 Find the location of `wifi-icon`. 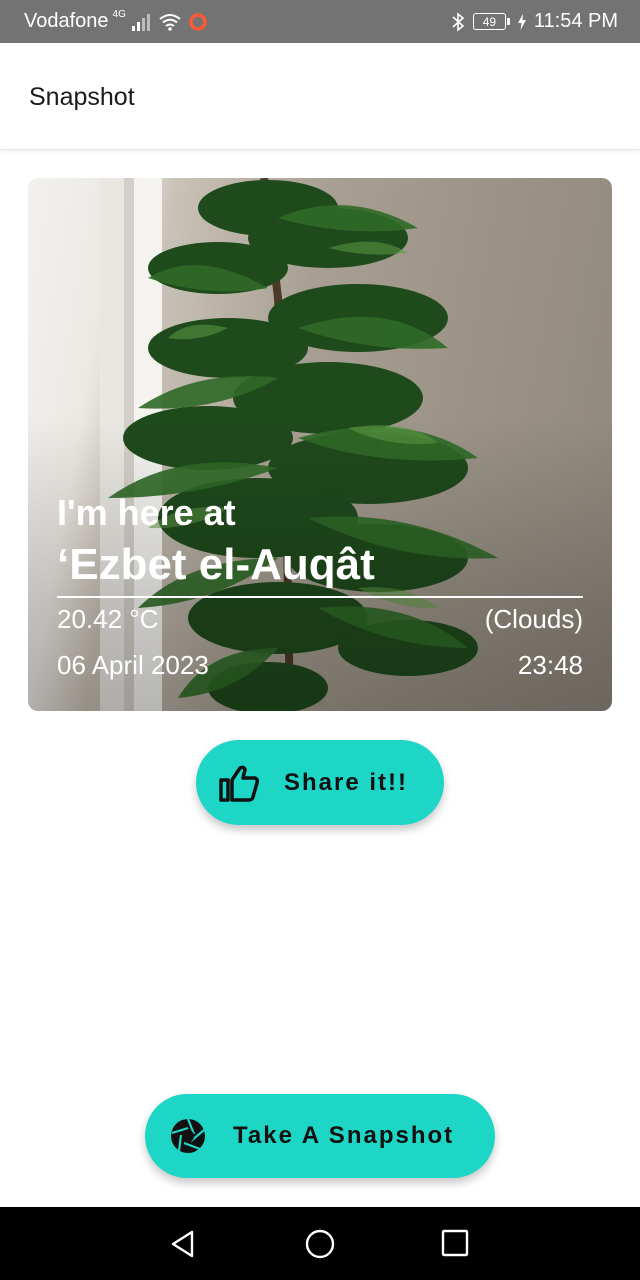

wifi-icon is located at coordinates (170, 22).